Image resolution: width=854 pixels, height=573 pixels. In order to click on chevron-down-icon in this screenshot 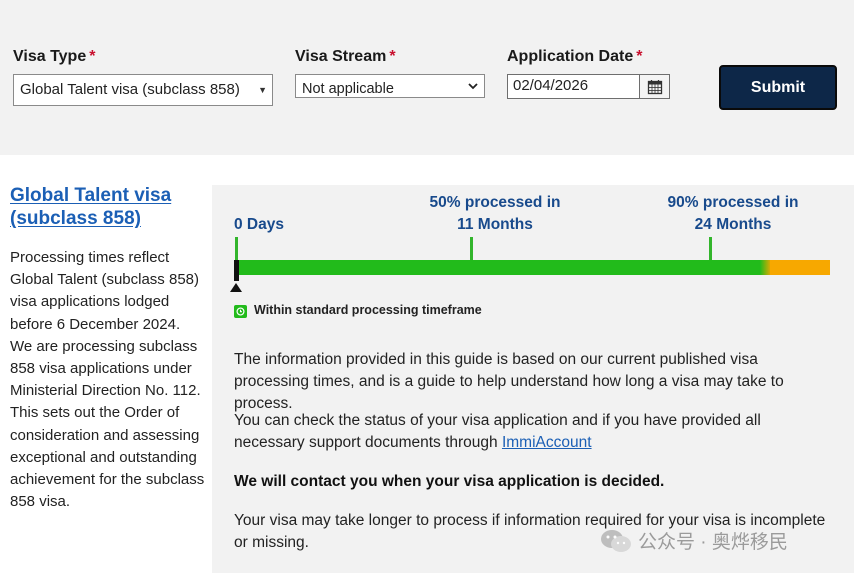, I will do `click(473, 86)`.